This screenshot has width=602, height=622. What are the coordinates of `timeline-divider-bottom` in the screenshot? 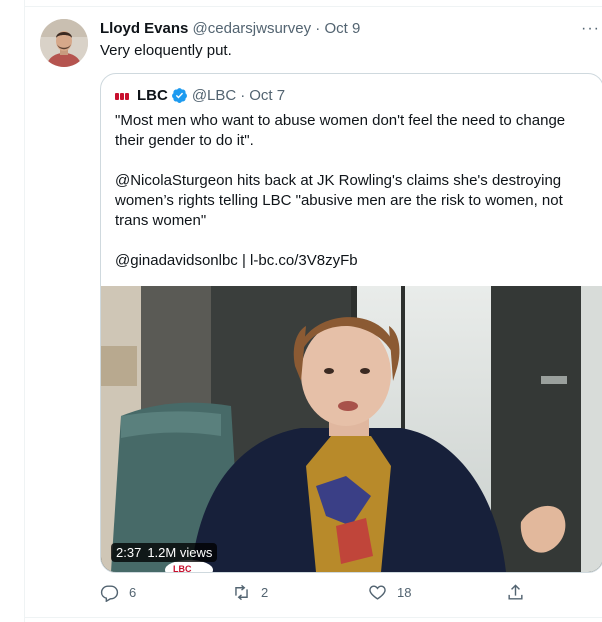 It's located at (313, 617).